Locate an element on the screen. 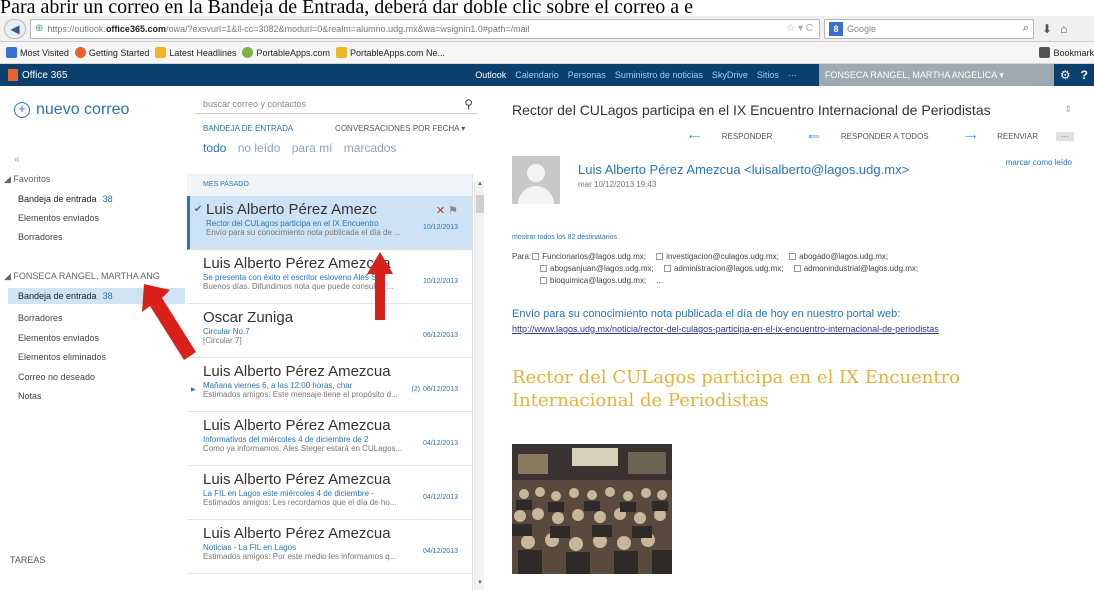 The width and height of the screenshot is (1094, 590). scroll-down-icon: ▼ is located at coordinates (480, 585).